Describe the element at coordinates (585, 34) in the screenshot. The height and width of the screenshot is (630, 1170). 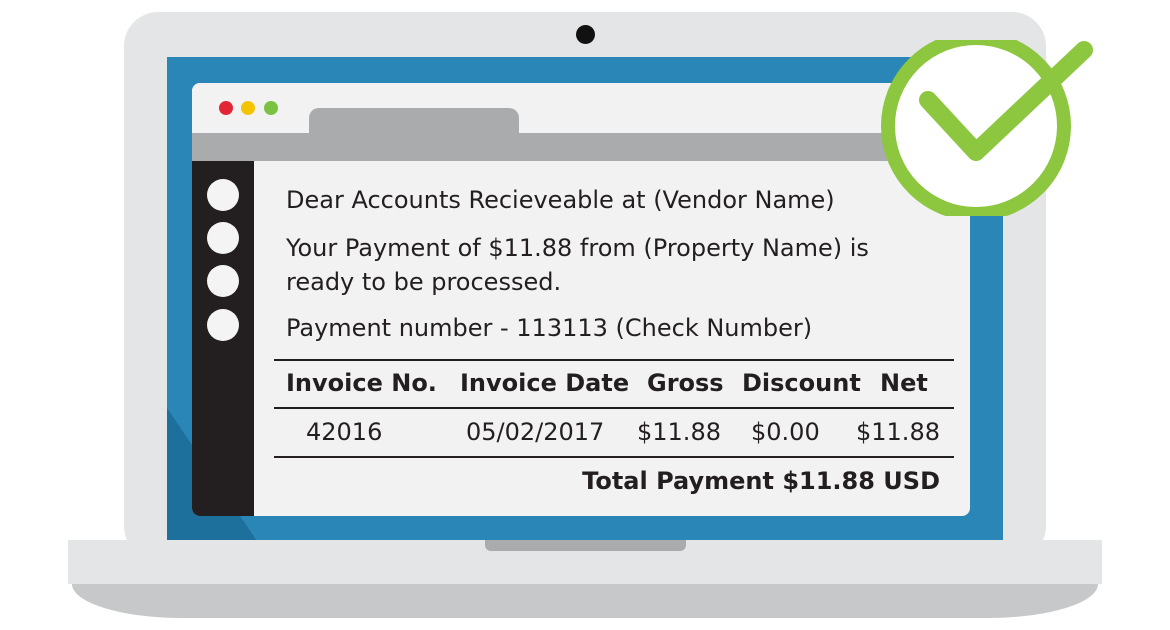
I see `webcam-icon` at that location.